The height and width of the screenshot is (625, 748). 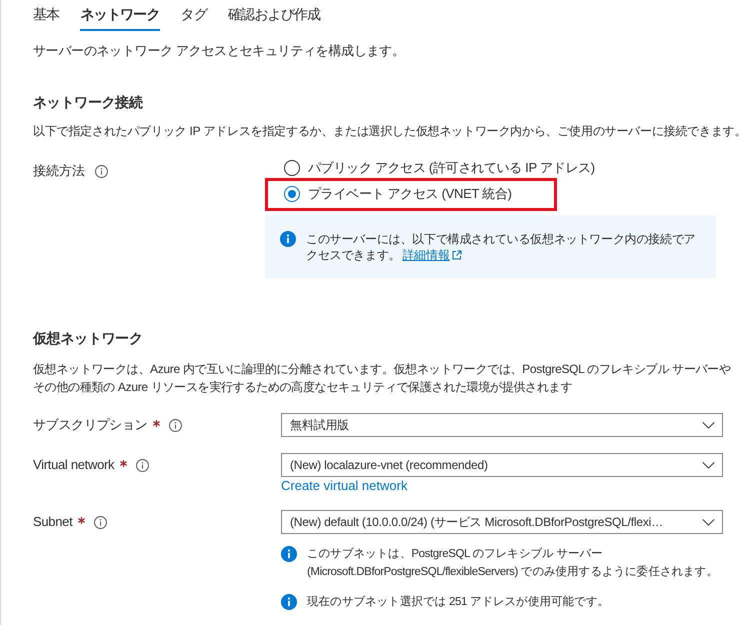 What do you see at coordinates (344, 486) in the screenshot?
I see `create-link: Create virtual network` at bounding box center [344, 486].